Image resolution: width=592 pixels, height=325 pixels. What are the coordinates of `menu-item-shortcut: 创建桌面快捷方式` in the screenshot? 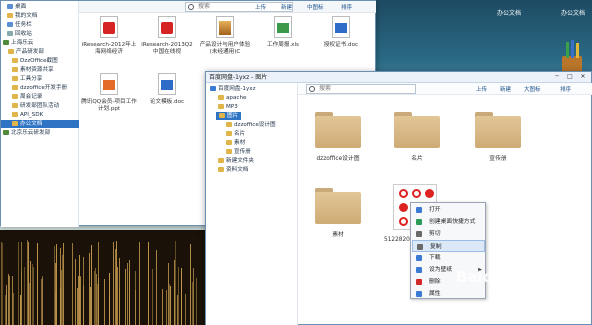 It's located at (448, 222).